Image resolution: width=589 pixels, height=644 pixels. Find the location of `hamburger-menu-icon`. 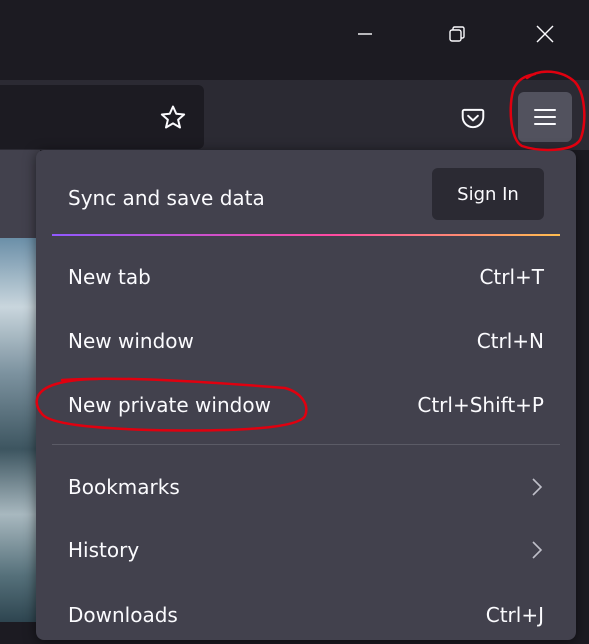

hamburger-menu-icon is located at coordinates (545, 117).